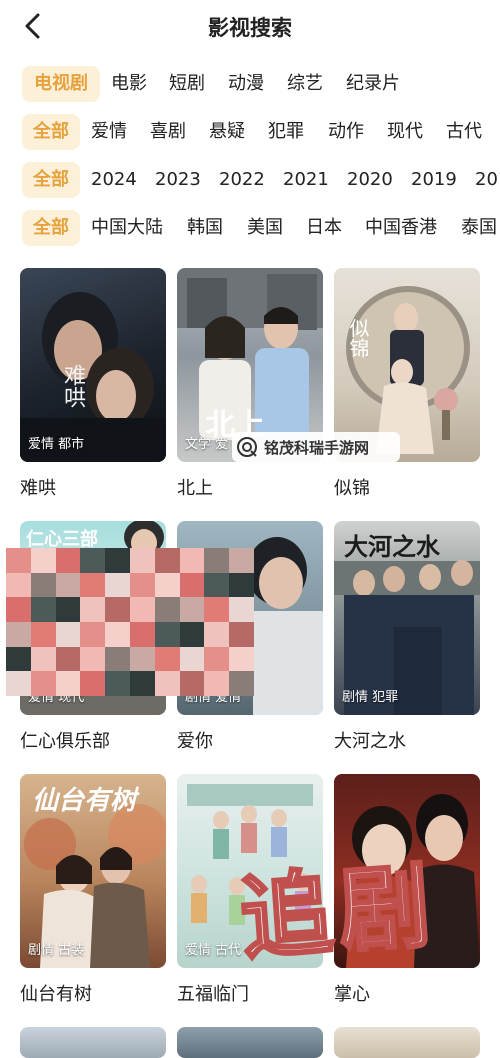 The image size is (500, 1058). Describe the element at coordinates (227, 132) in the screenshot. I see `filter-genre-mystery: 悬疑` at that location.